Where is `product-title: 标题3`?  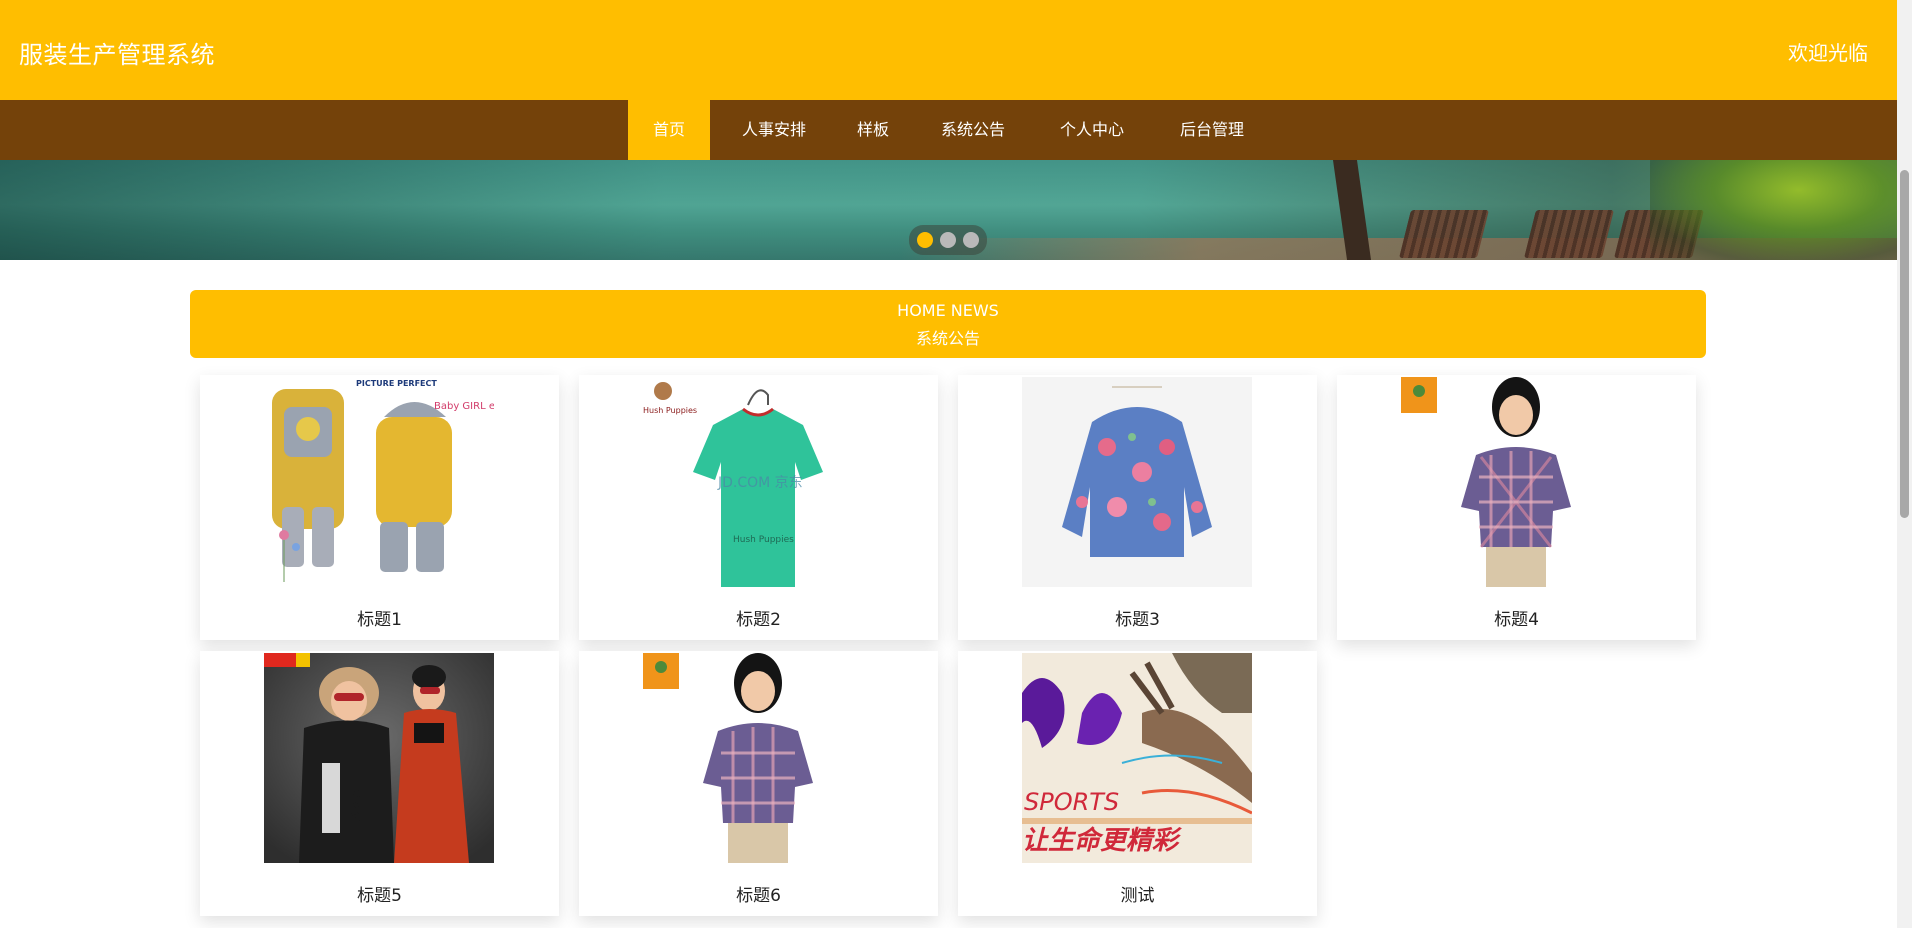 product-title: 标题3 is located at coordinates (1137, 620).